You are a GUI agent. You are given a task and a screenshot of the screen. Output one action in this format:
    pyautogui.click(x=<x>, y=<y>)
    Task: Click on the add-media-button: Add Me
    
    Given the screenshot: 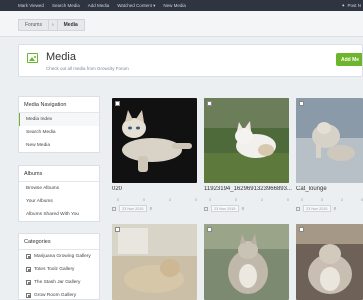 What is the action you would take?
    pyautogui.click(x=349, y=59)
    